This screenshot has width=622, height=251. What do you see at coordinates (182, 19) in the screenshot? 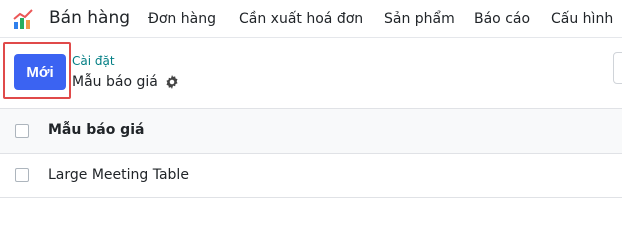
I see `menu-item-orders: Đơn hàng` at bounding box center [182, 19].